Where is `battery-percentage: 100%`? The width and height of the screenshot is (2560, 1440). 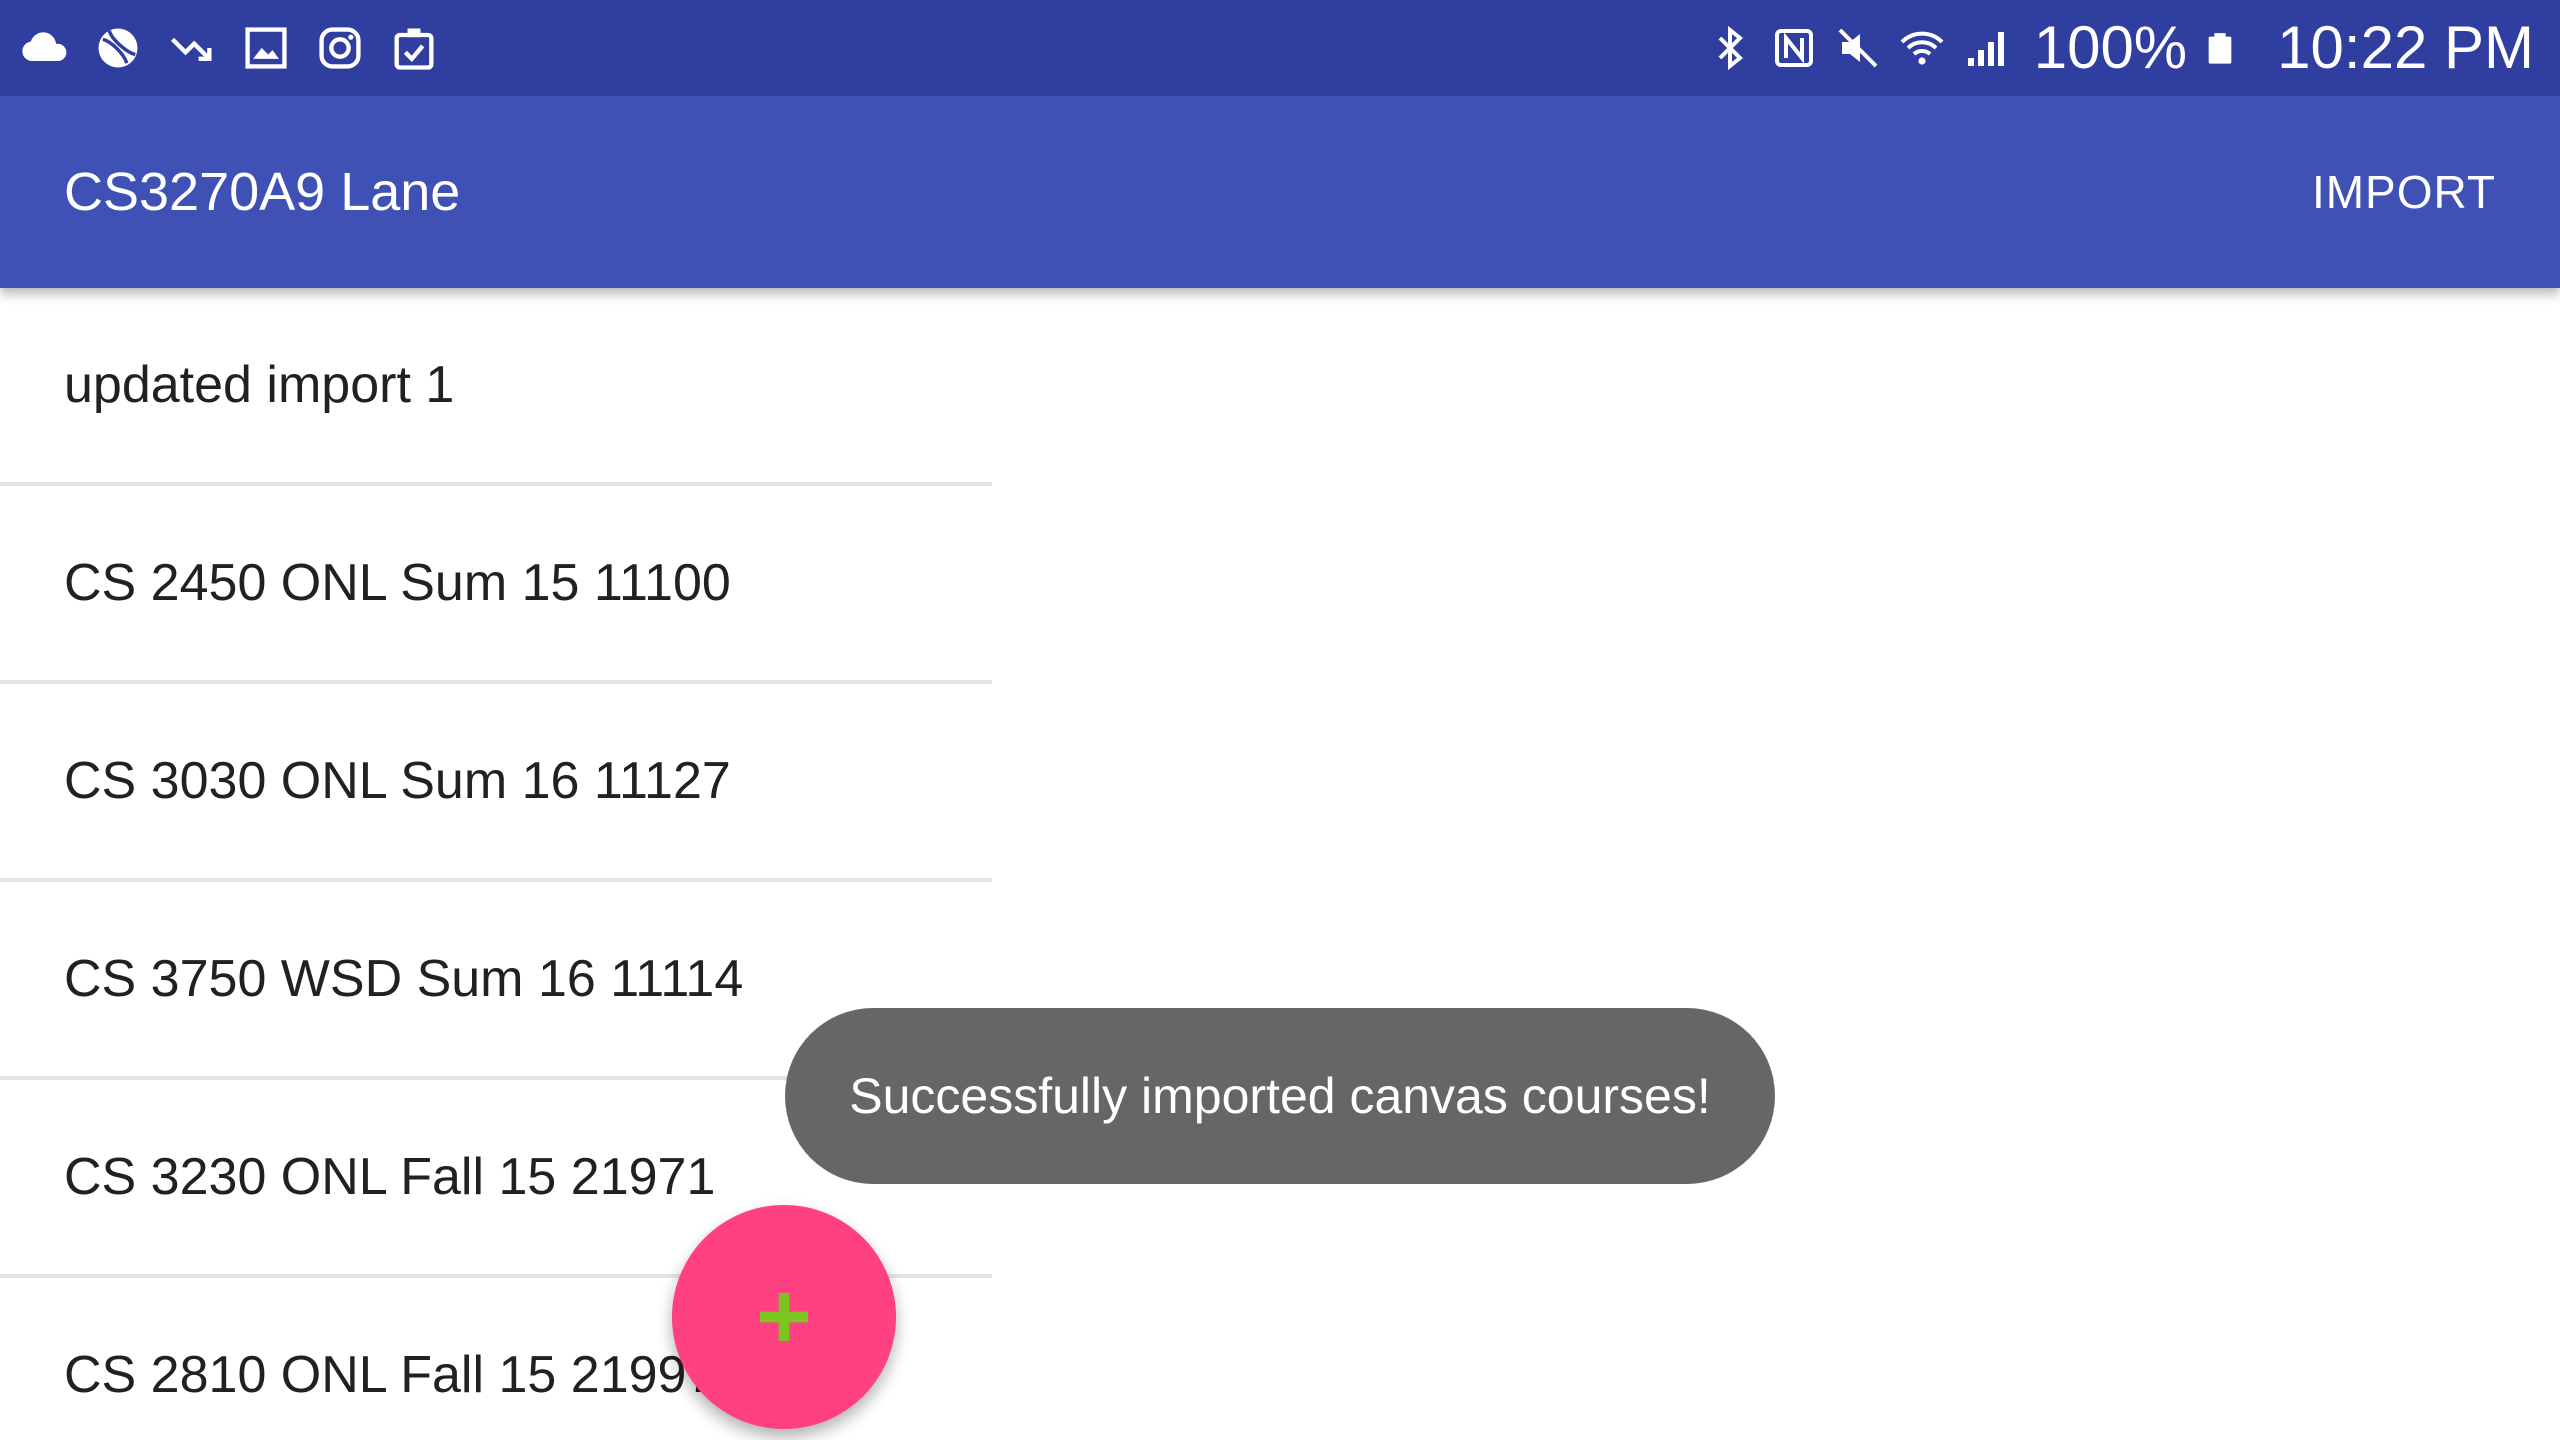 battery-percentage: 100% is located at coordinates (2110, 47).